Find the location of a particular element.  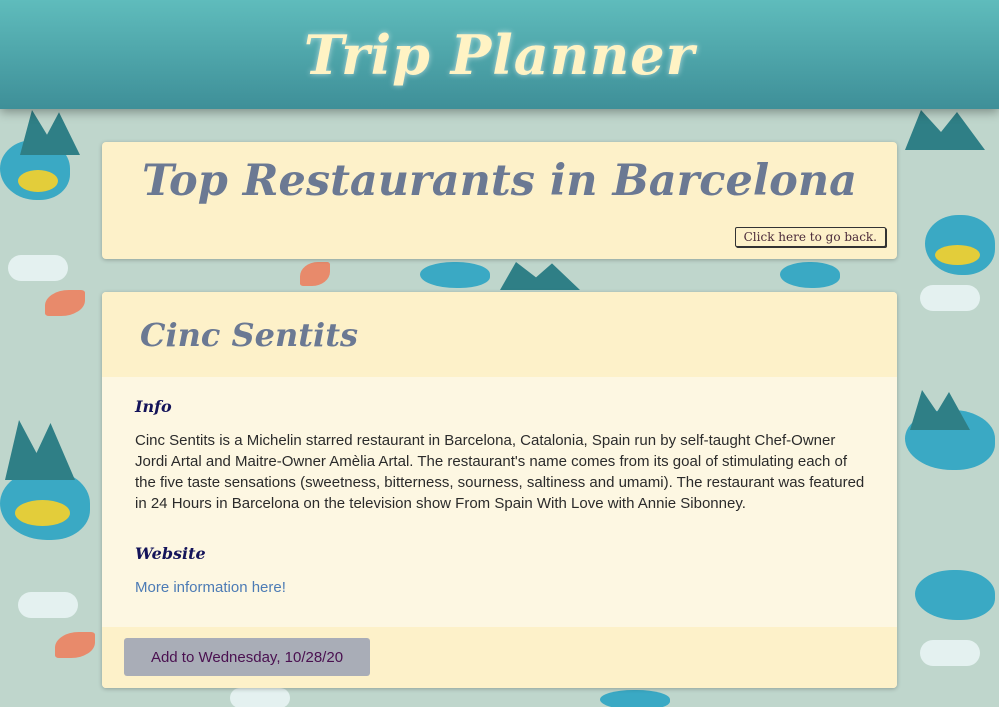

website-link: More information here! is located at coordinates (210, 587).